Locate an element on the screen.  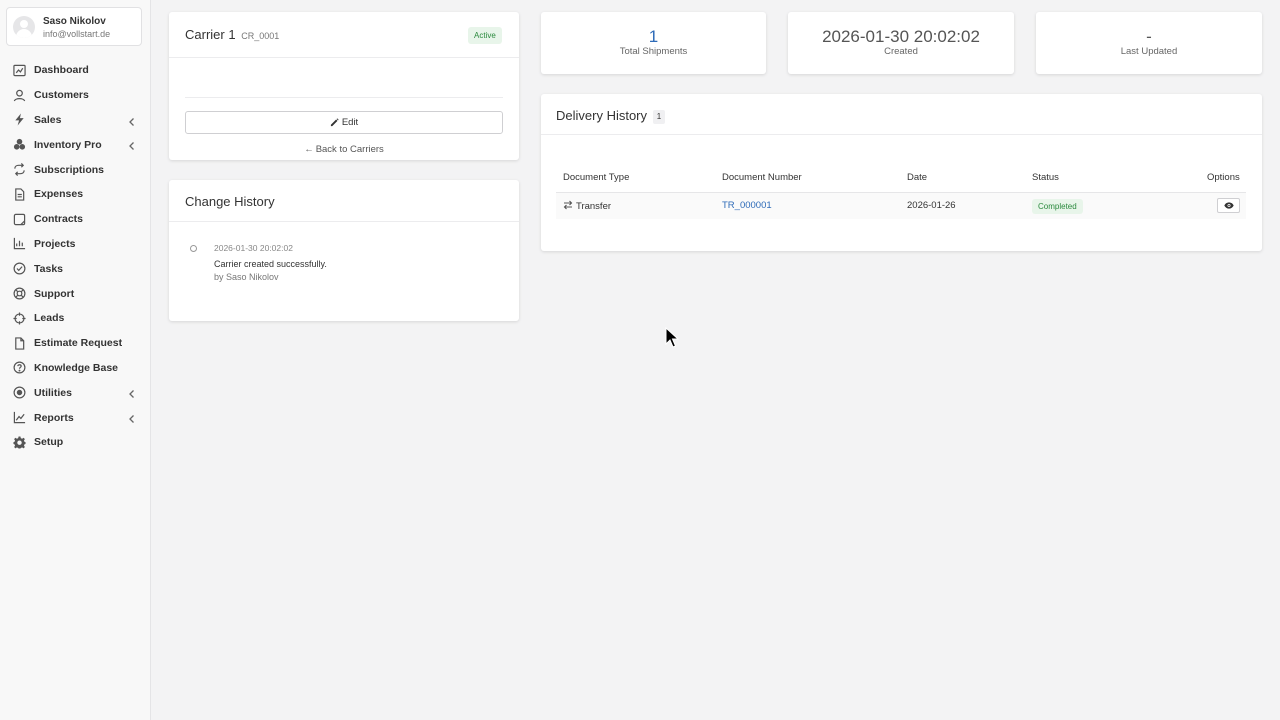
cell-document-type: Transfer is located at coordinates (587, 206).